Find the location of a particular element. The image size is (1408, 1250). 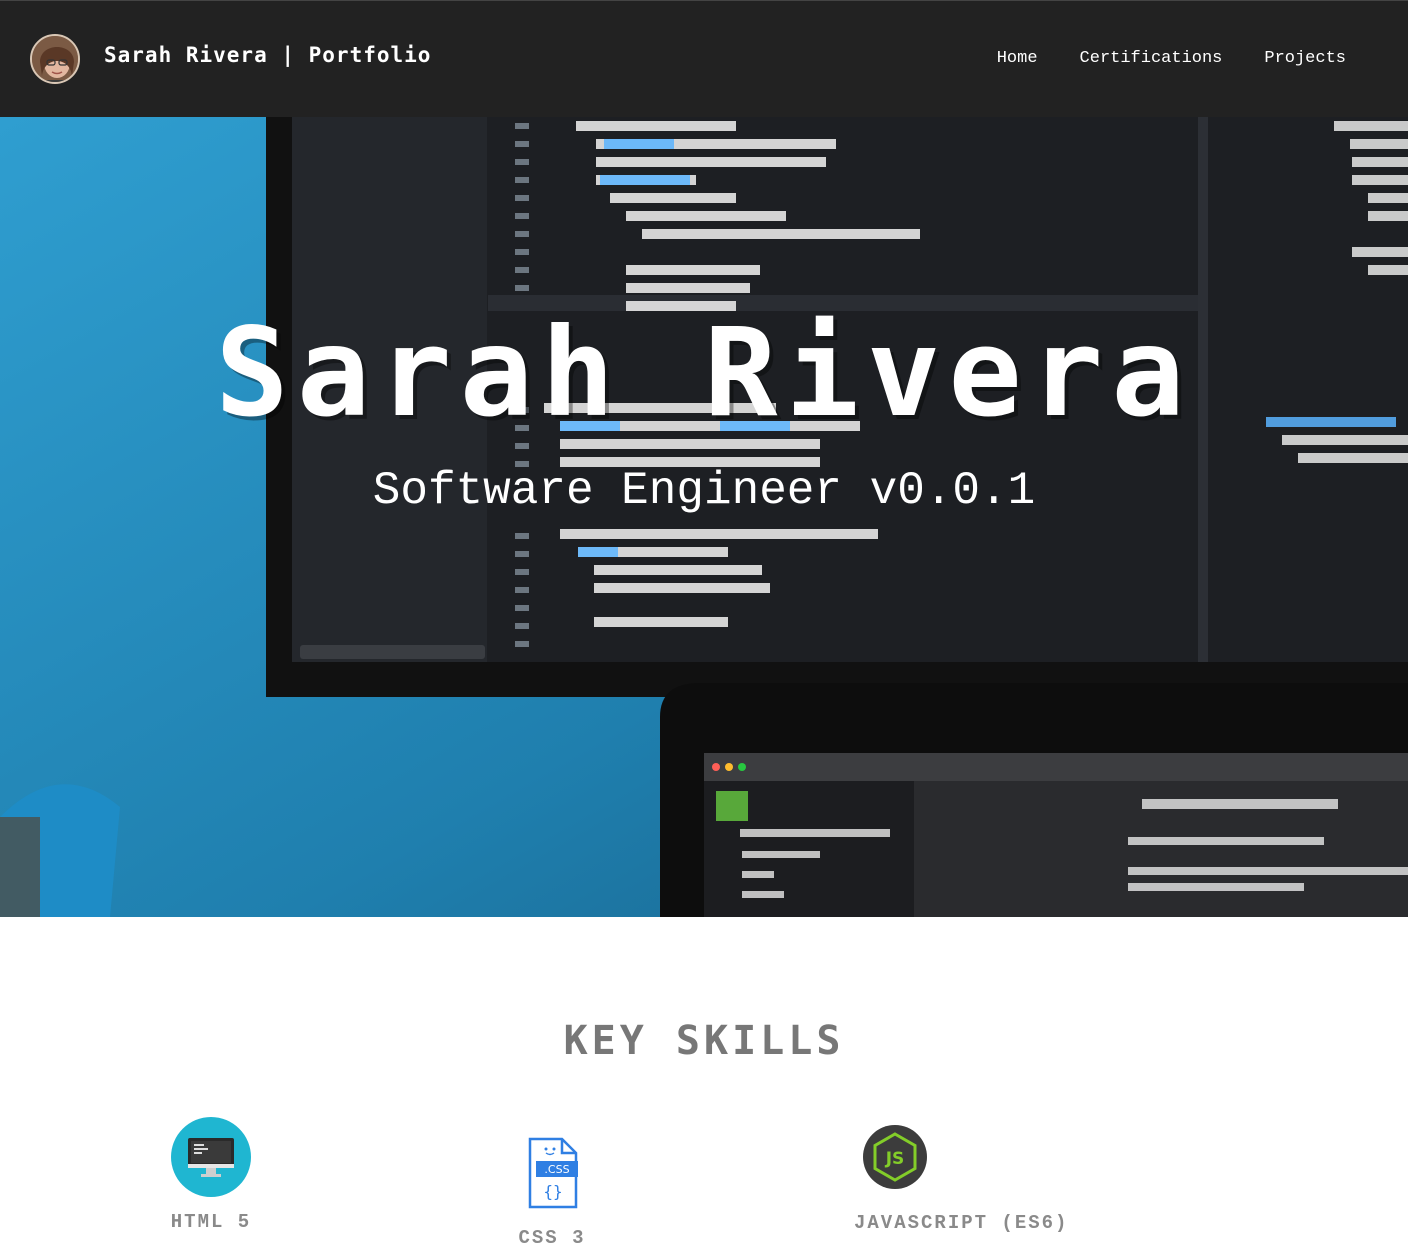

skill-html5: HTML 5 is located at coordinates (211, 1175).